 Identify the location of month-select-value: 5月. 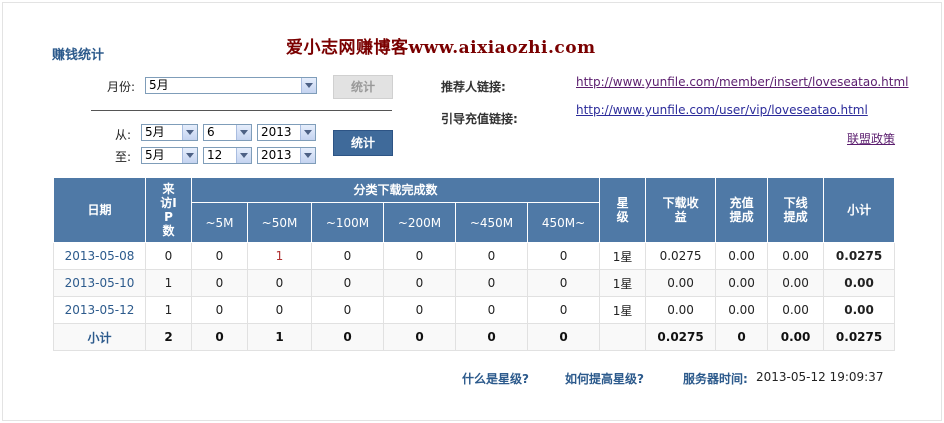
(159, 85).